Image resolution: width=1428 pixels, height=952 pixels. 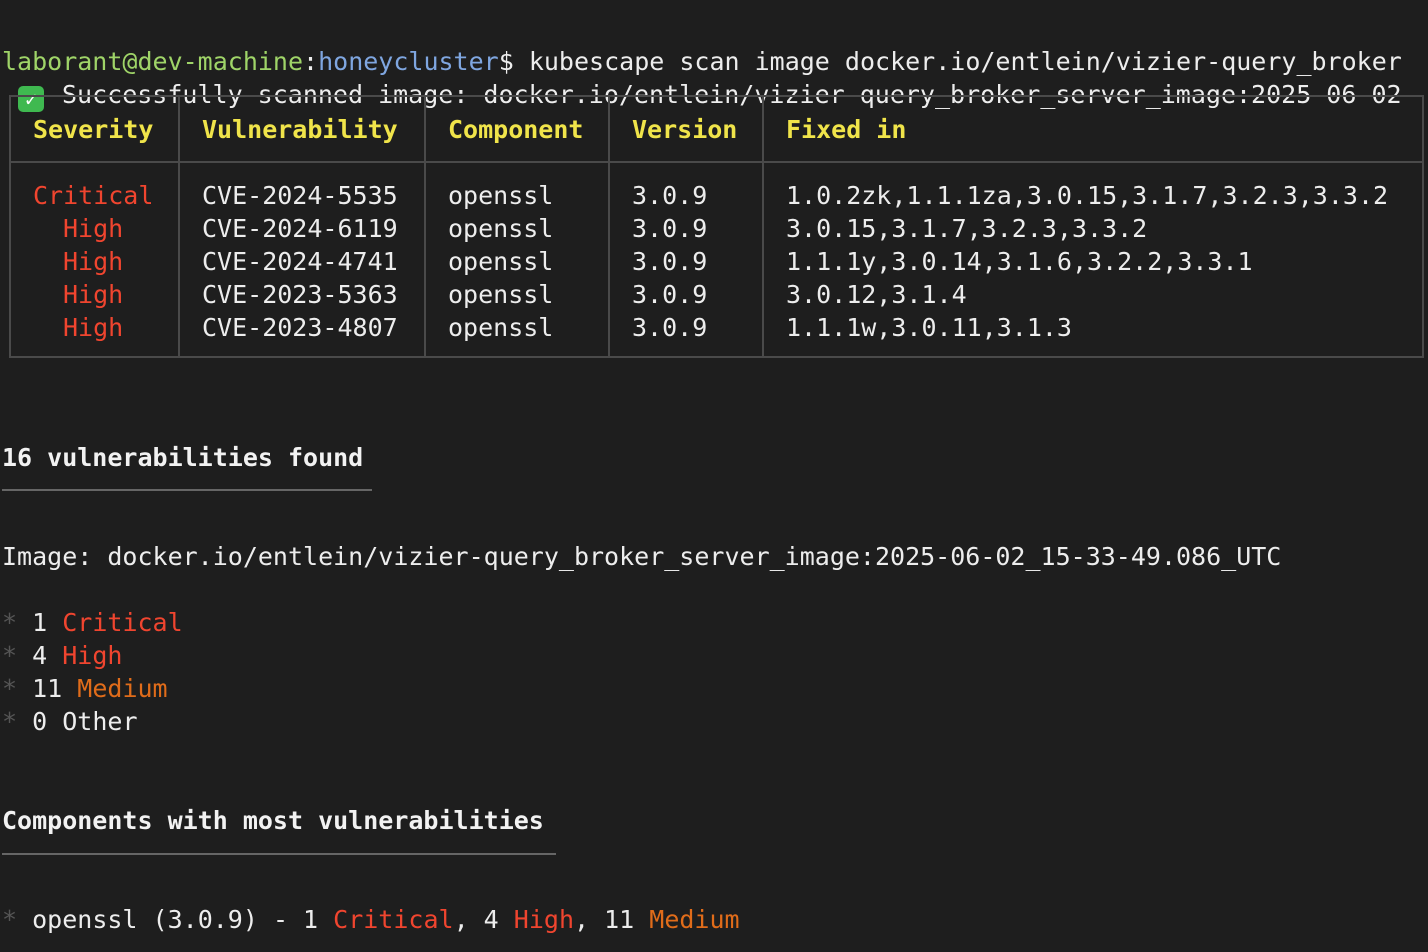 What do you see at coordinates (93, 129) in the screenshot?
I see `header-severity: Severity` at bounding box center [93, 129].